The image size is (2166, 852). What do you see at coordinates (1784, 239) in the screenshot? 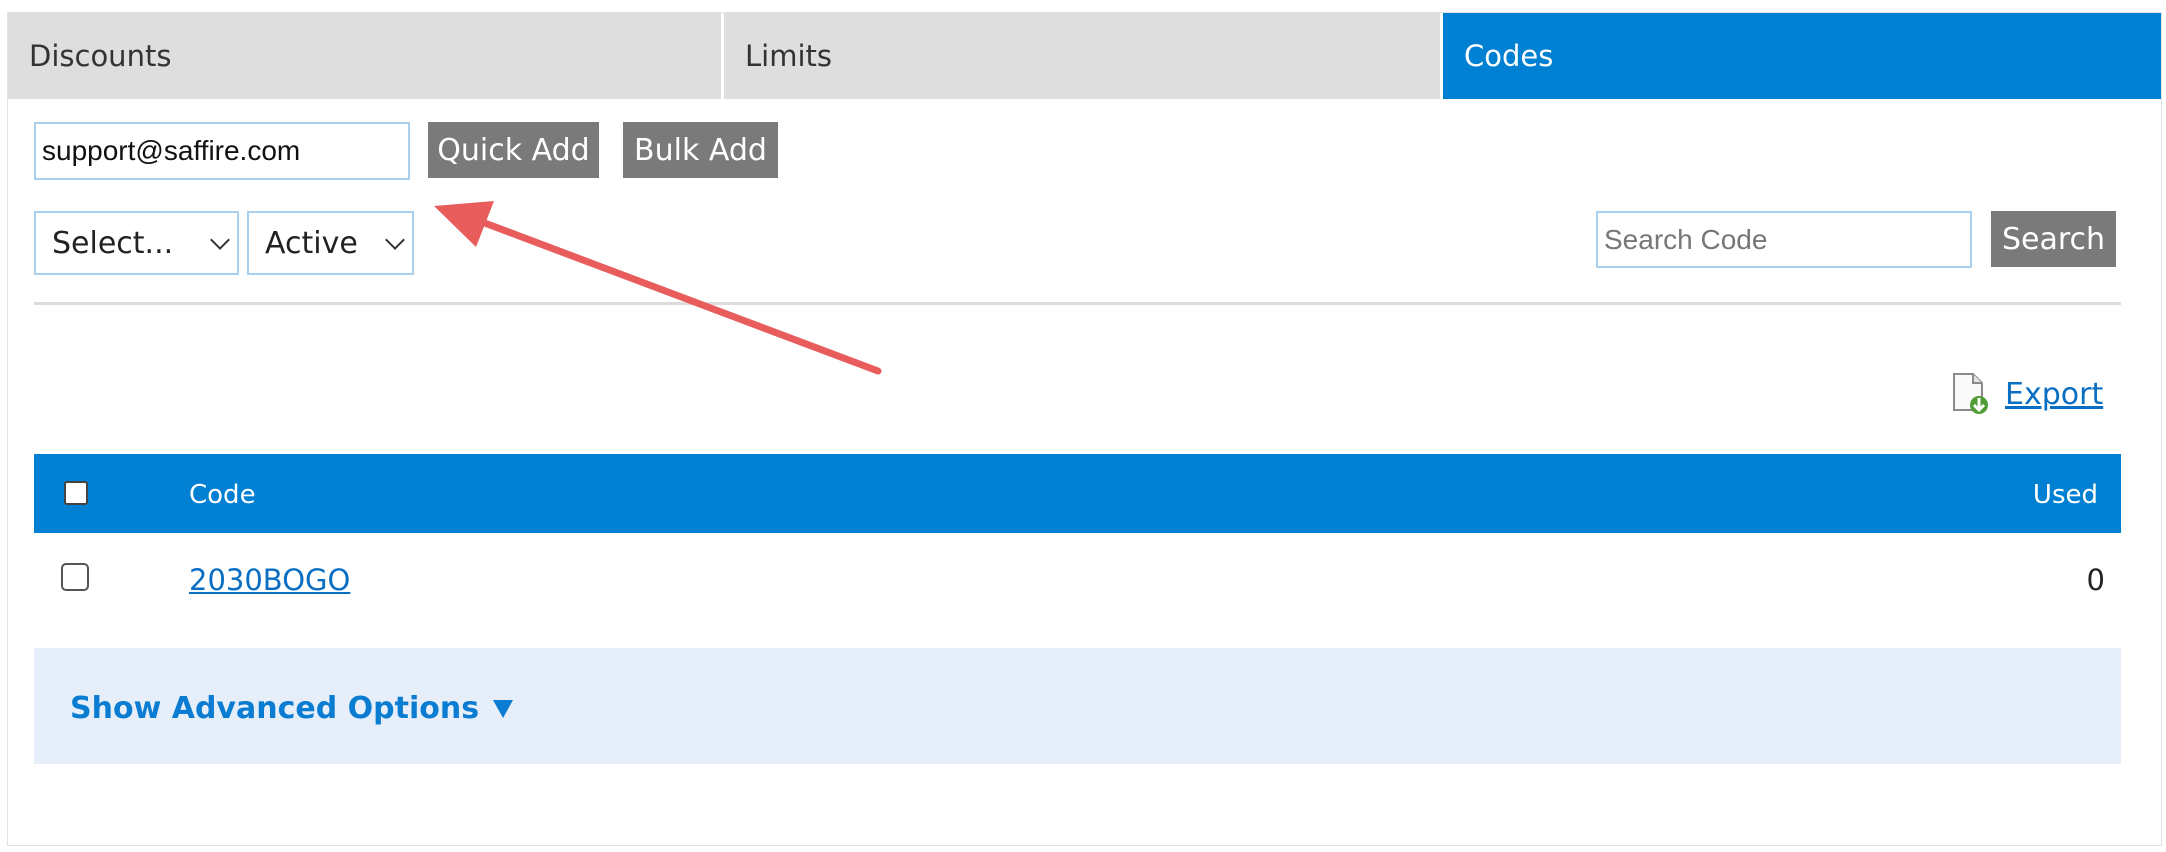
I see `search-code-input` at bounding box center [1784, 239].